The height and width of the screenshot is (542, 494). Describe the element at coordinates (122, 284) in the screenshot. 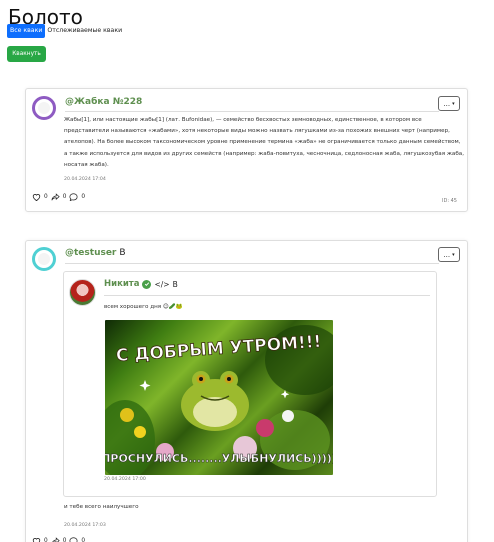

I see `repost-author-name: Никита` at that location.